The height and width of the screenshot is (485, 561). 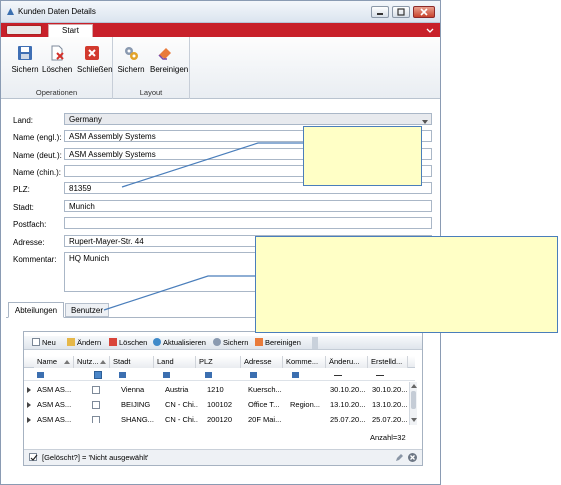 I want to click on callout-box-bottom, so click(x=406, y=284).